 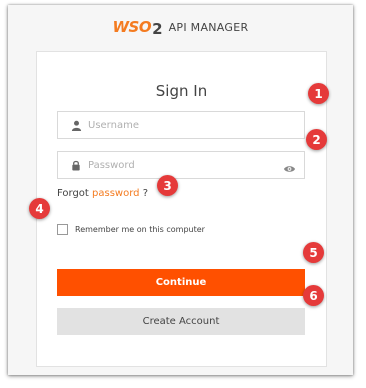 What do you see at coordinates (318, 93) in the screenshot?
I see `callout-badge-1: 1` at bounding box center [318, 93].